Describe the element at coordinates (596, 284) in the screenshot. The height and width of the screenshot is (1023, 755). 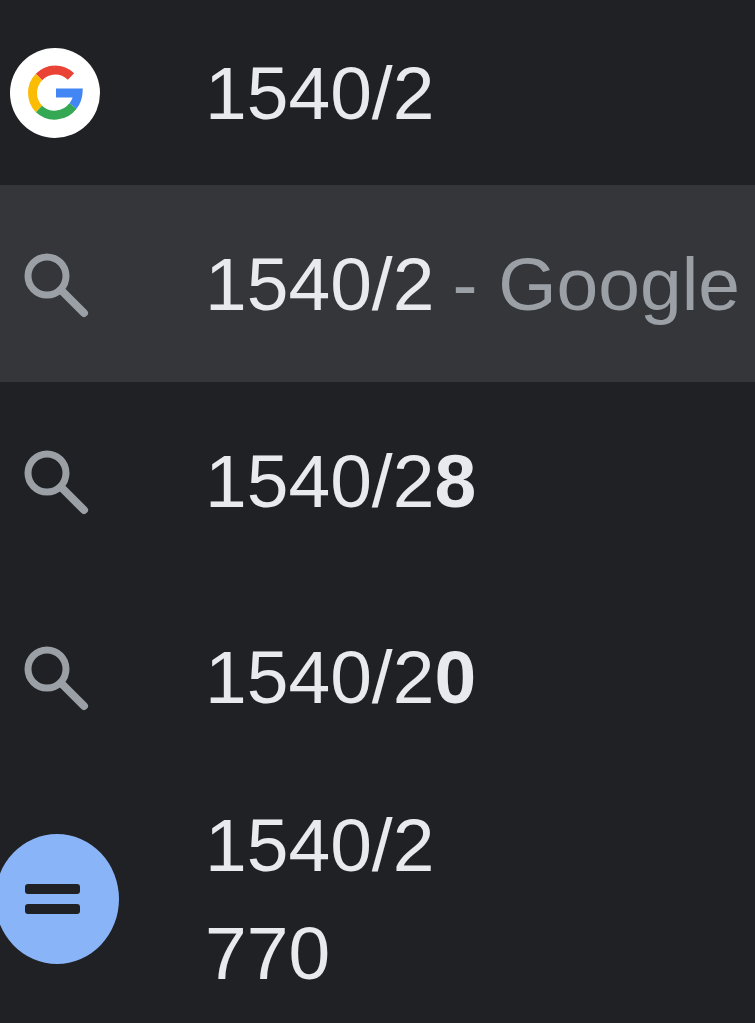
I see `suggestion-description: - Google` at that location.